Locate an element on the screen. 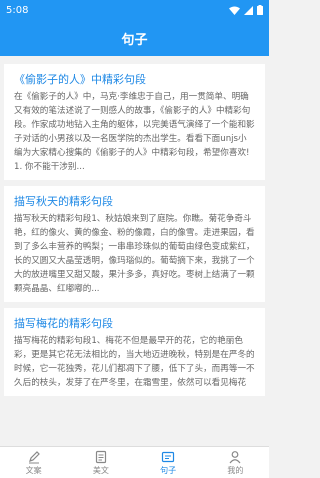 The height and width of the screenshot is (478, 320). pen-icon is located at coordinates (34, 456).